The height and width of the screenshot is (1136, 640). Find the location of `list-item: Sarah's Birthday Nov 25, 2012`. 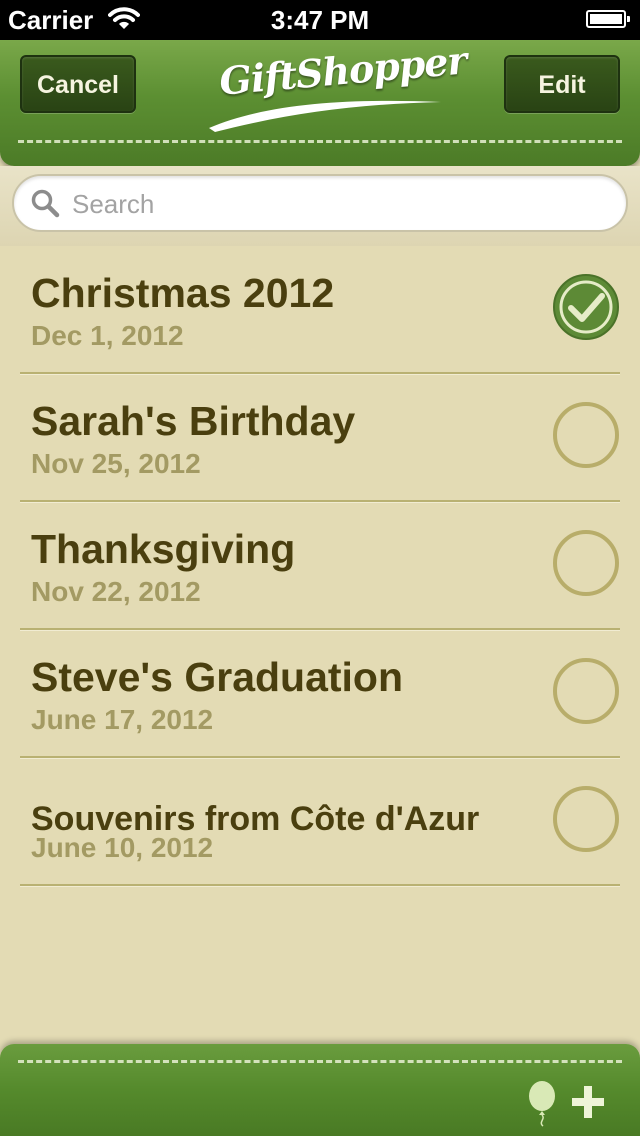

list-item: Sarah's Birthday Nov 25, 2012 is located at coordinates (320, 438).